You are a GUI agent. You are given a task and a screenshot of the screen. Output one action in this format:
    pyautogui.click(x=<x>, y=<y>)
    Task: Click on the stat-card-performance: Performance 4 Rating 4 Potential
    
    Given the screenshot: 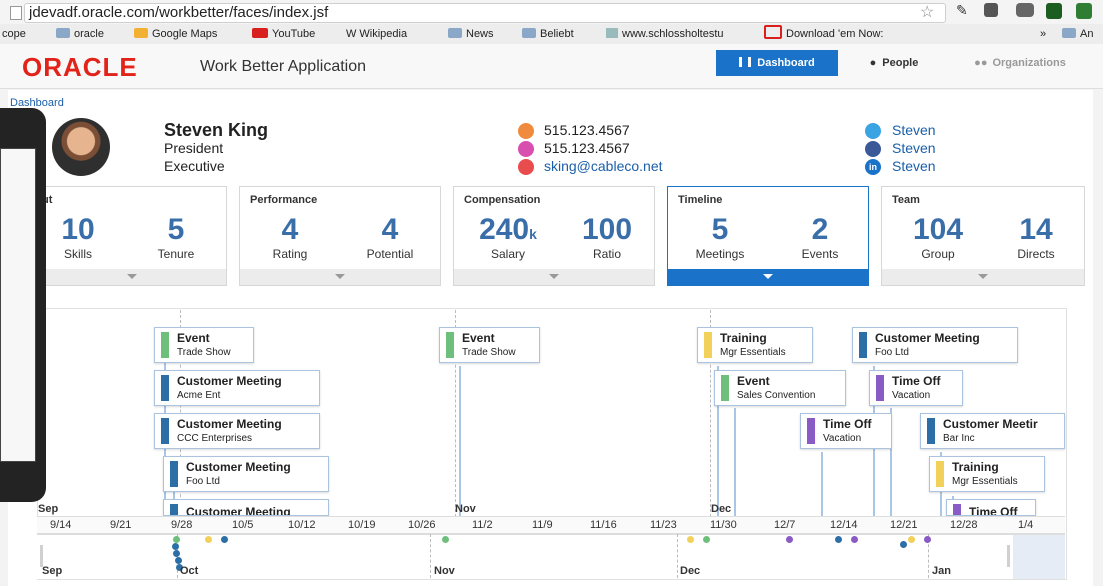 What is the action you would take?
    pyautogui.click(x=340, y=236)
    